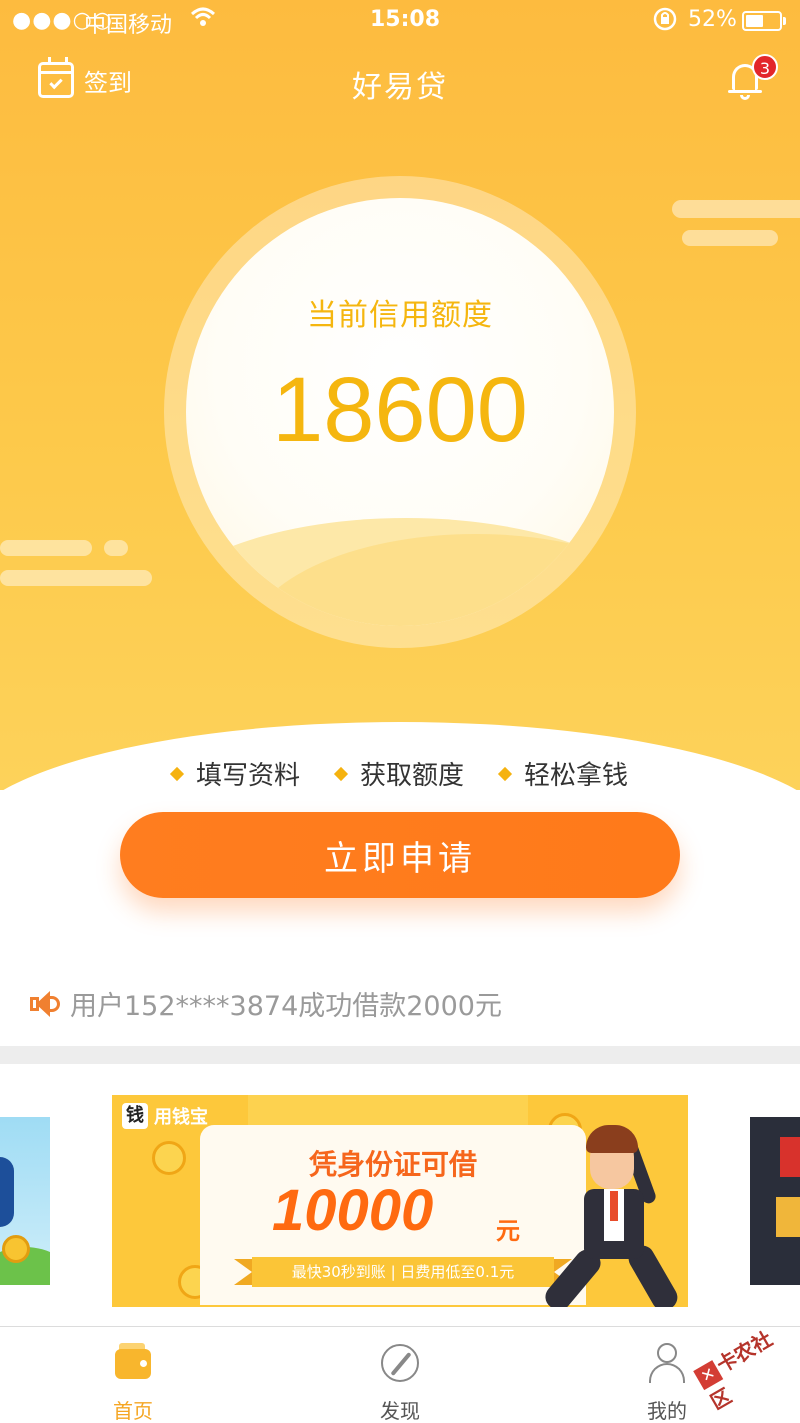 The image size is (800, 1423). What do you see at coordinates (400, 1411) in the screenshot?
I see `tab-label: 发现` at bounding box center [400, 1411].